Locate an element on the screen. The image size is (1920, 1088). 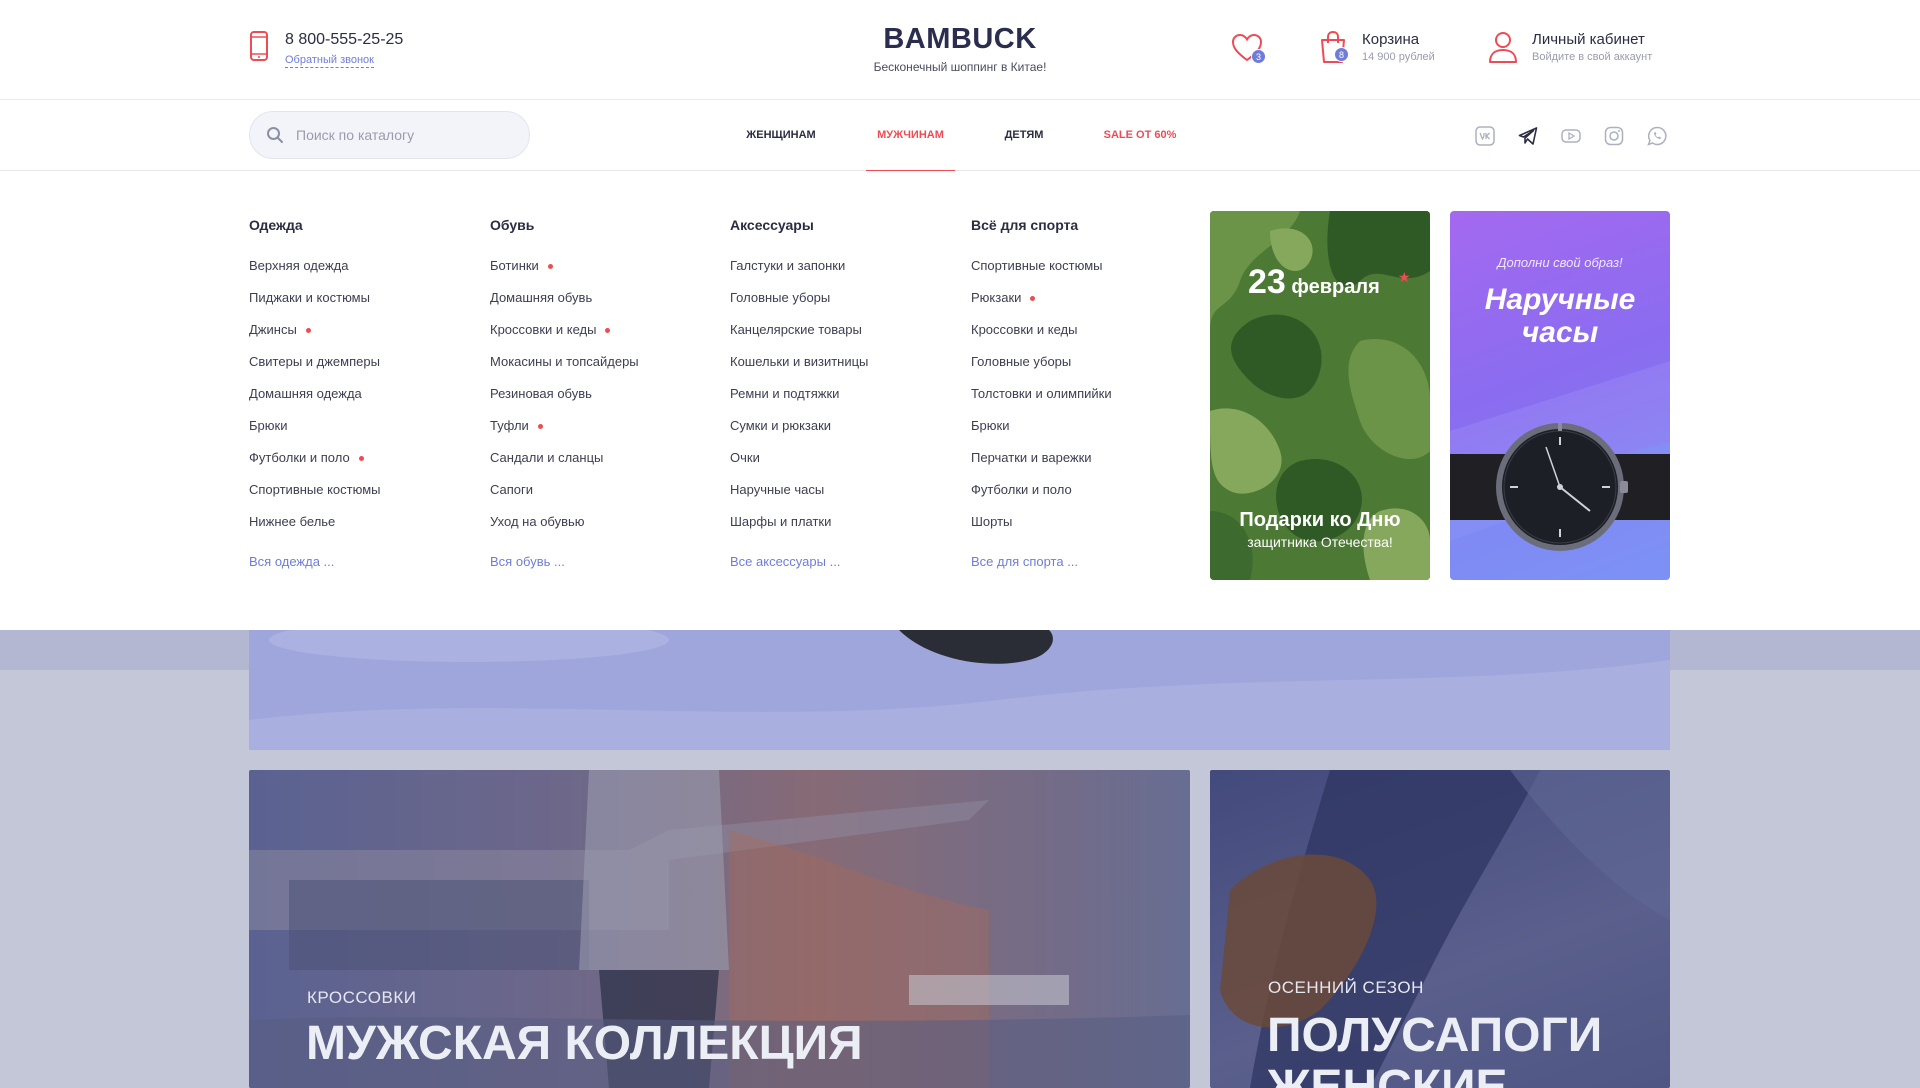
menu-link-label: Сумки и рюкзаки is located at coordinates (781, 425).